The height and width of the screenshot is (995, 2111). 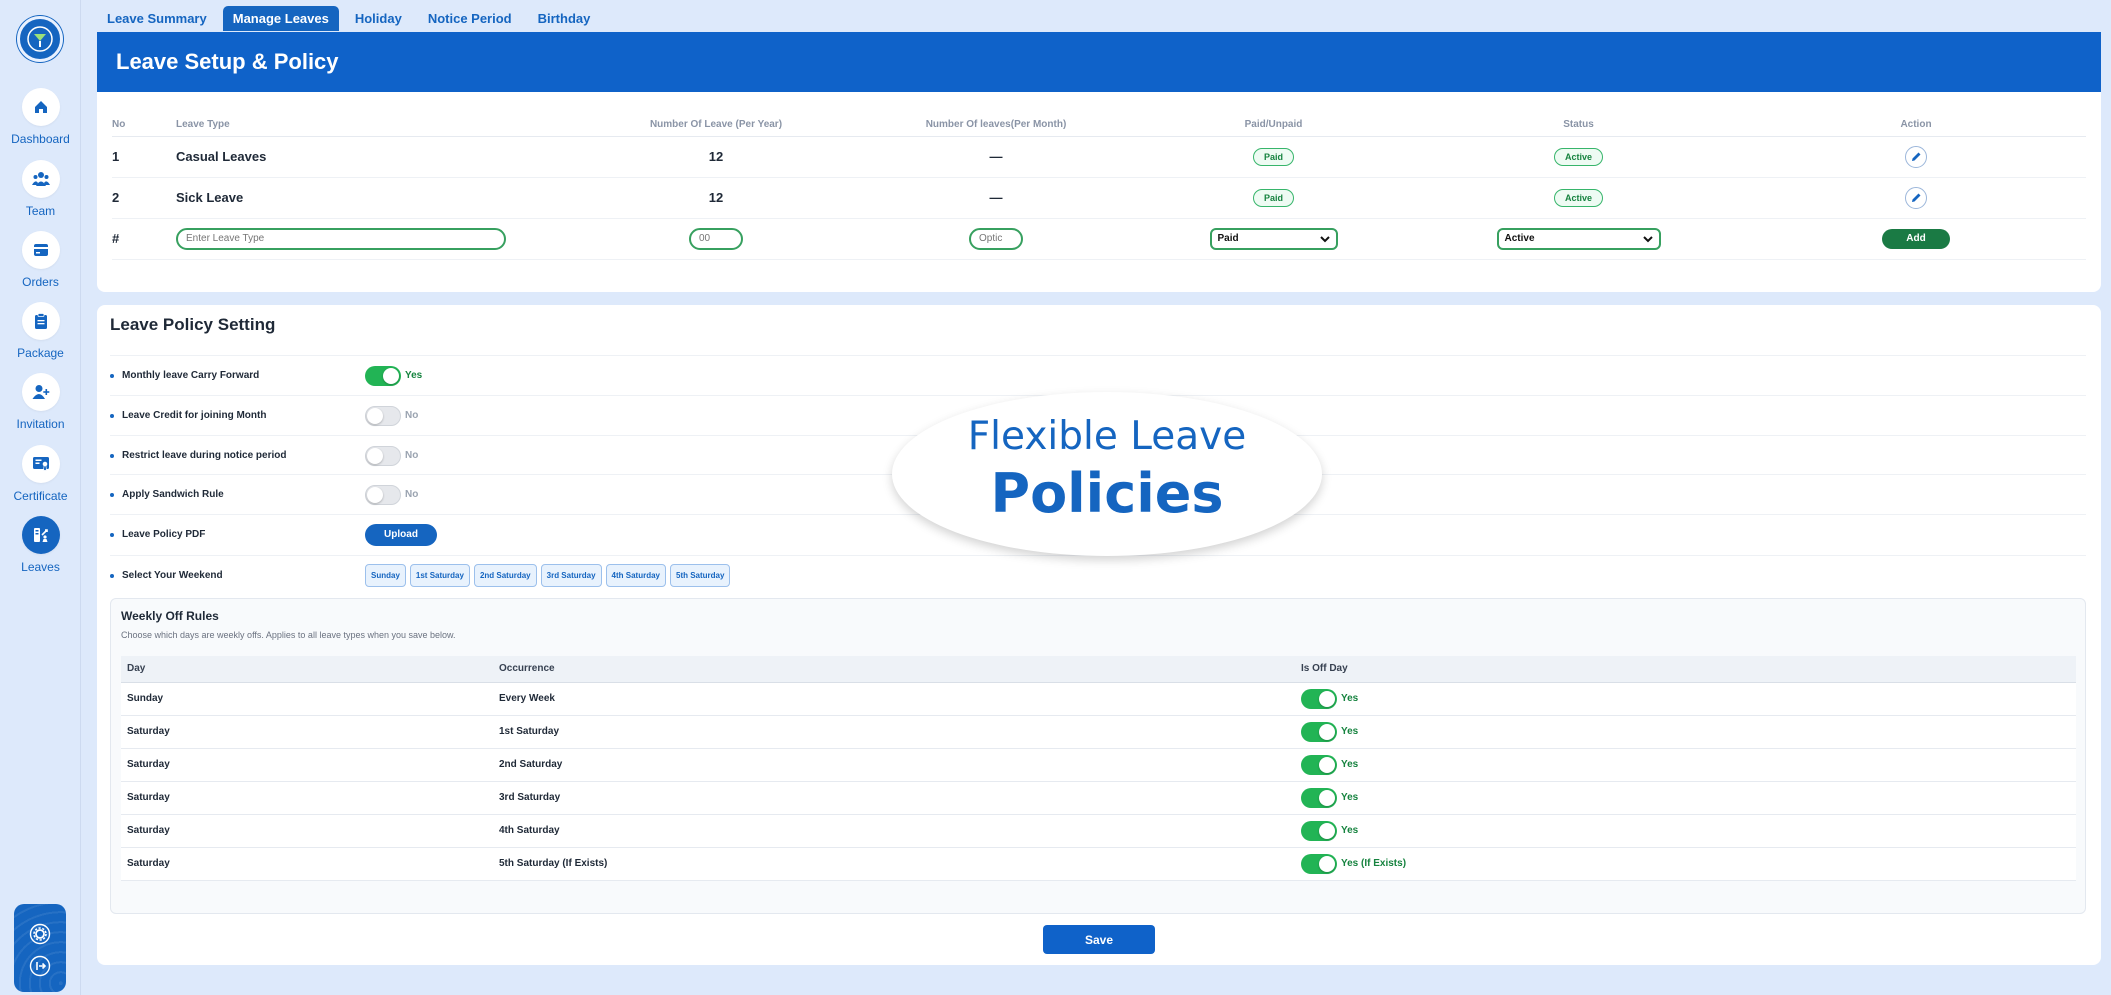 I want to click on table-row: Saturday 3rd Saturday Yes, so click(x=1098, y=798).